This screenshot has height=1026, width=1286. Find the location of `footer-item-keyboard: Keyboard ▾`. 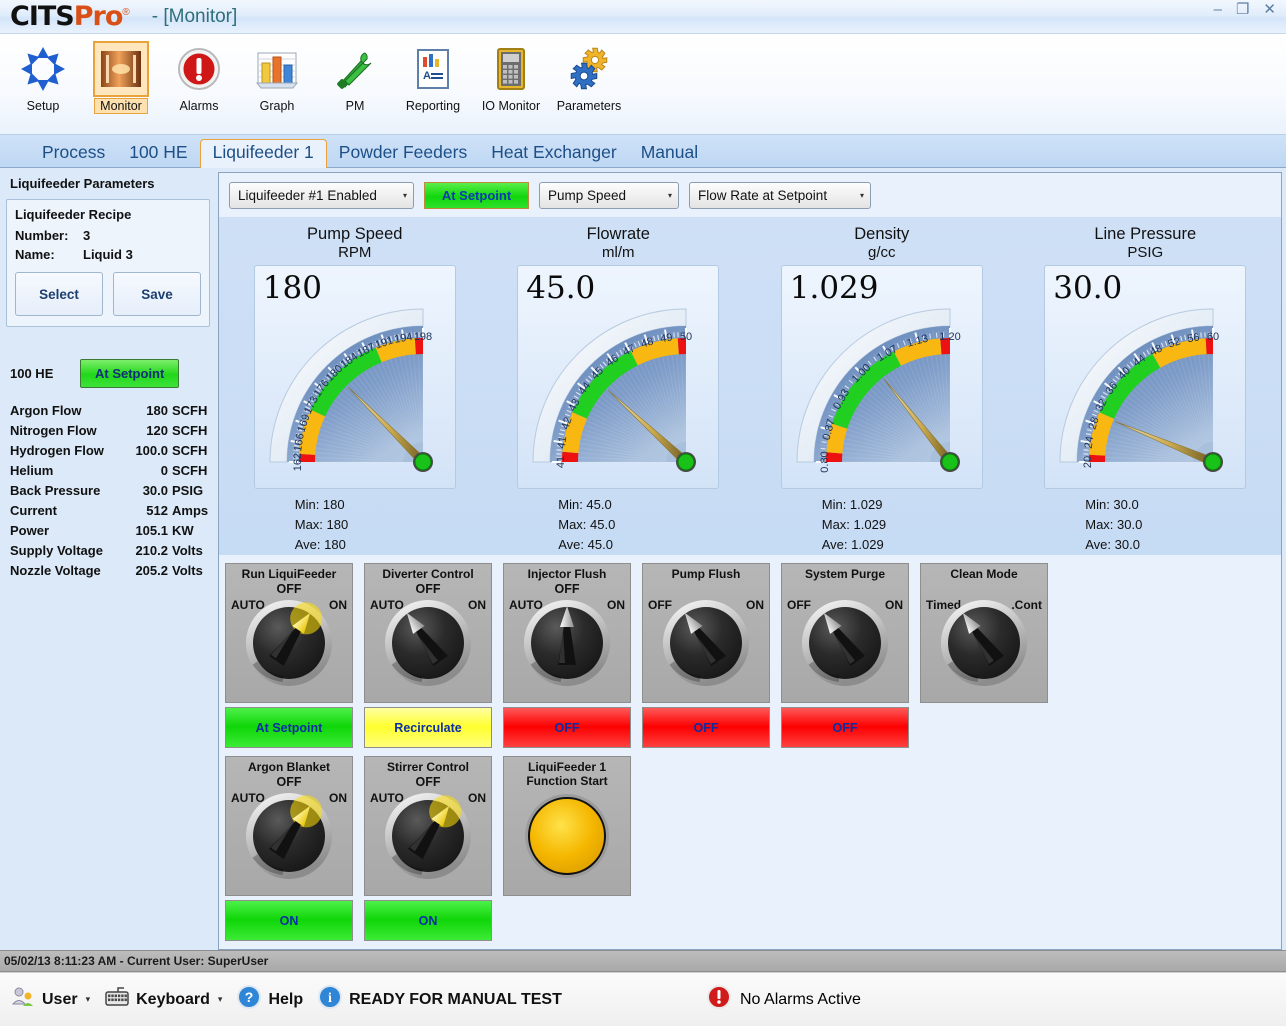

footer-item-keyboard: Keyboard ▾ is located at coordinates (166, 999).